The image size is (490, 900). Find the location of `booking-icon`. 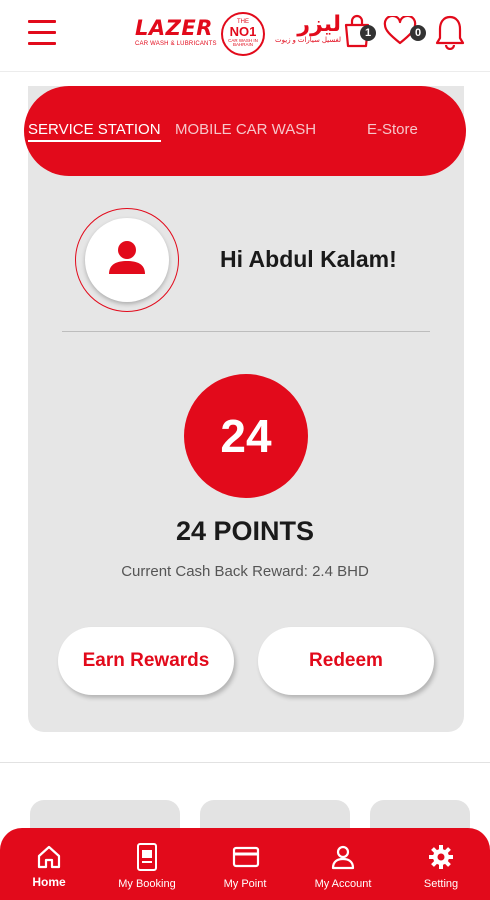

booking-icon is located at coordinates (147, 857).